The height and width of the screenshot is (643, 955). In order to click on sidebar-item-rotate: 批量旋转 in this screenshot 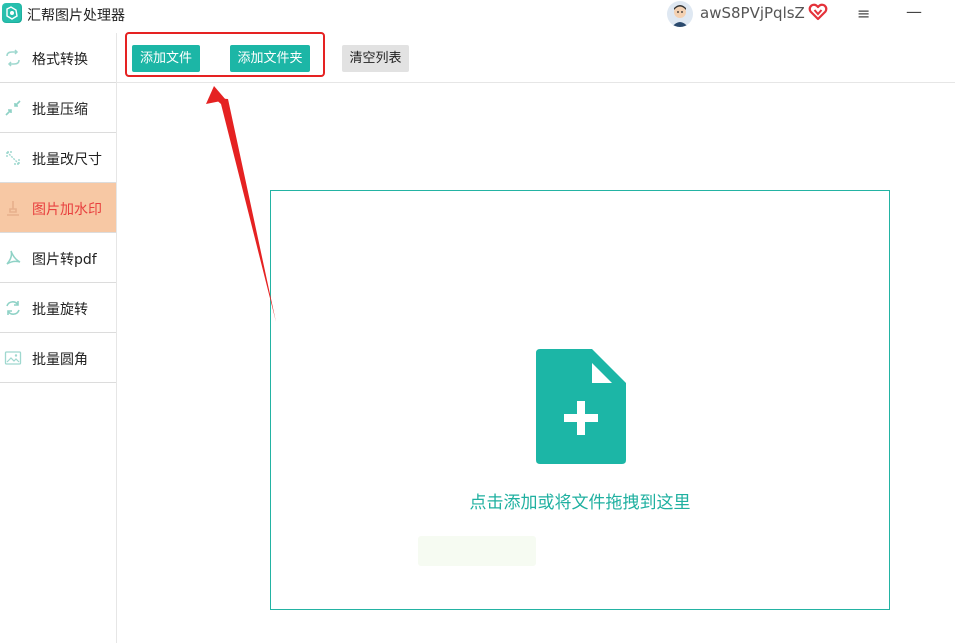, I will do `click(58, 308)`.